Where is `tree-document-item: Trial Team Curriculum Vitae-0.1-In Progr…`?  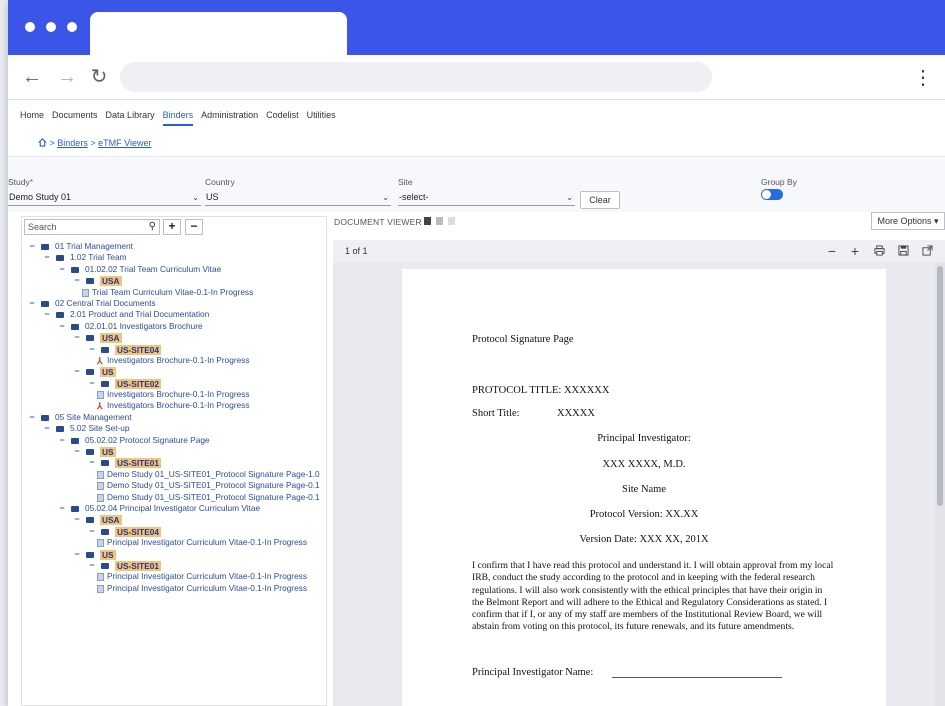 tree-document-item: Trial Team Curriculum Vitae-0.1-In Progr… is located at coordinates (170, 292).